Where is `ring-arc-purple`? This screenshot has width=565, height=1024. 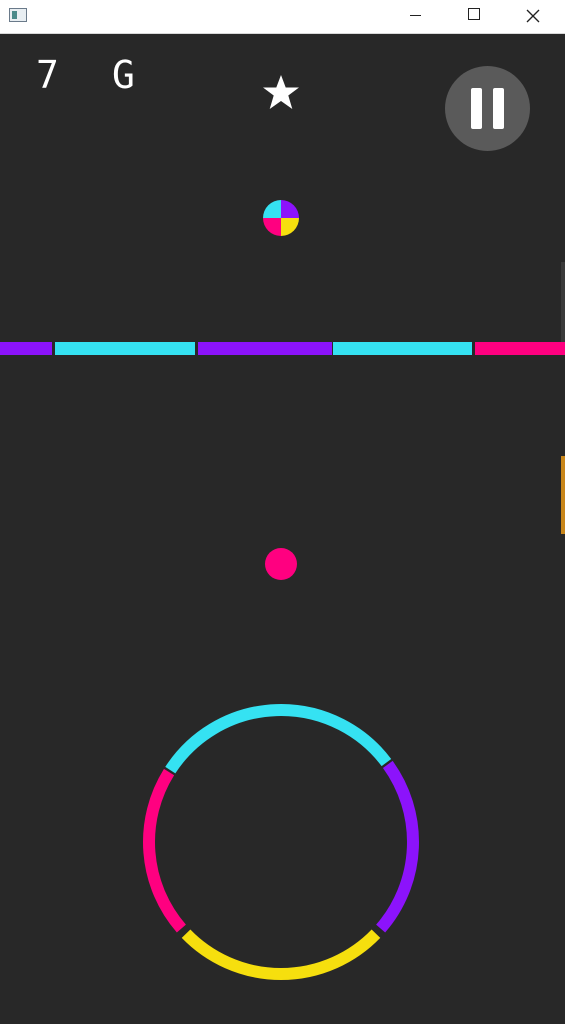
ring-arc-purple is located at coordinates (397, 846).